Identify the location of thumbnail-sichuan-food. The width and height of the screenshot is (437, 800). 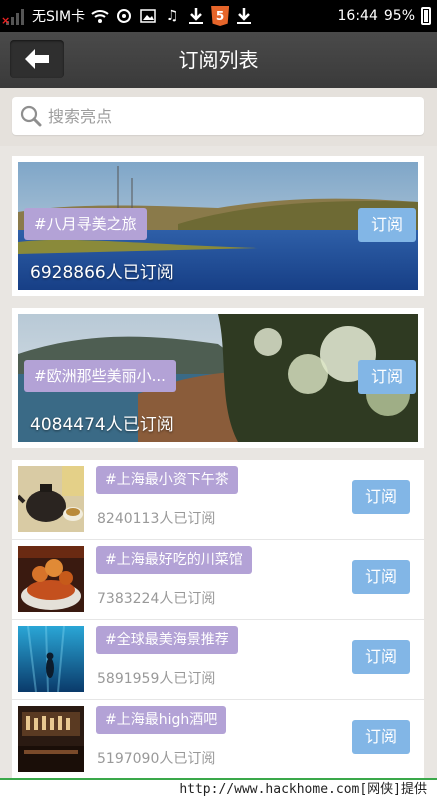
(51, 579).